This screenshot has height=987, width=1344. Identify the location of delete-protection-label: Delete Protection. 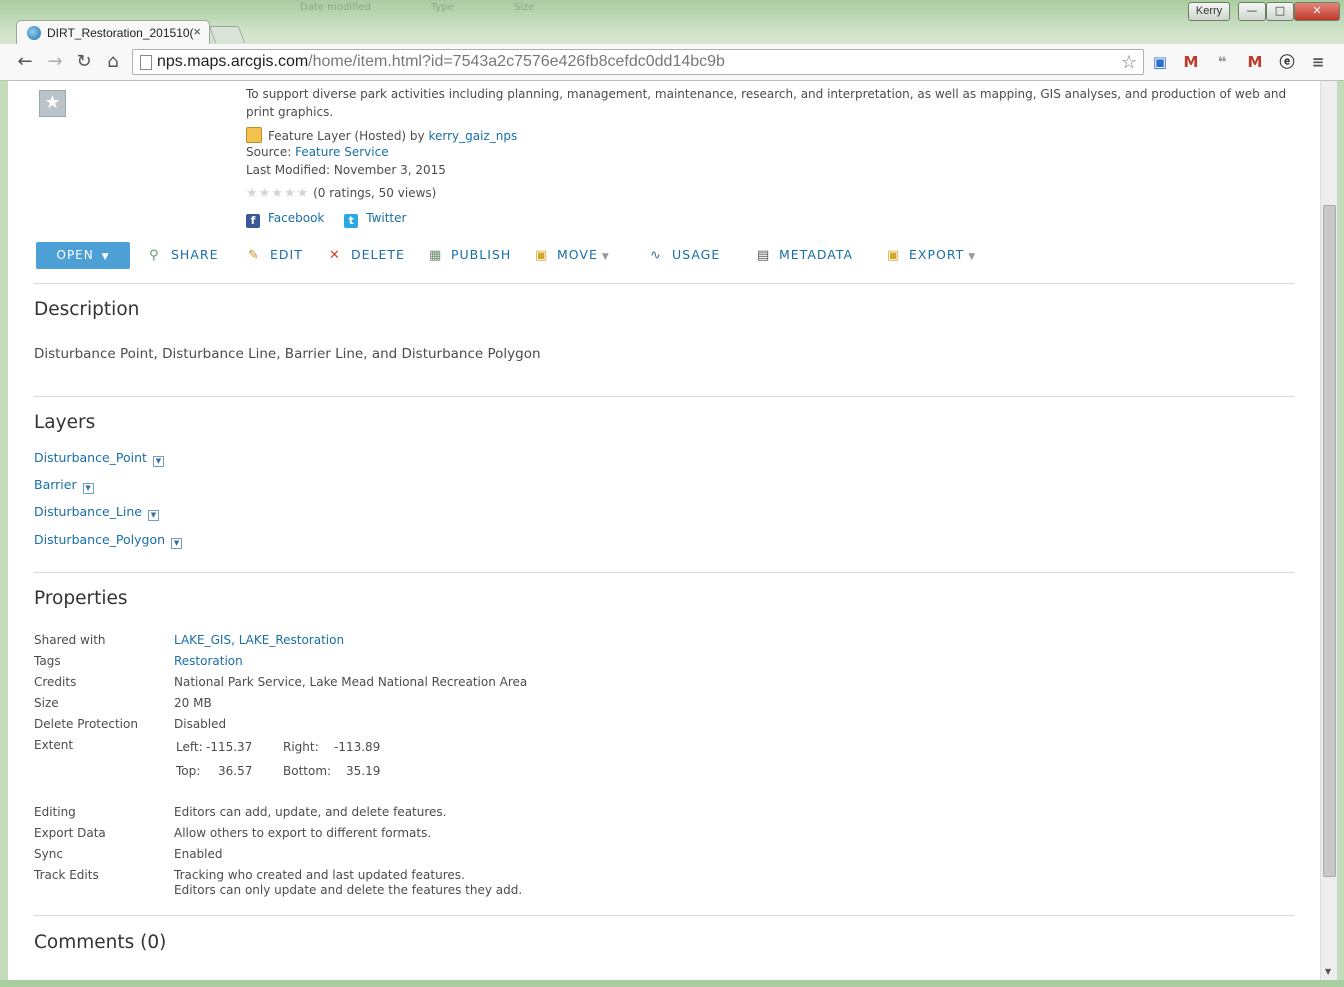
(86, 724).